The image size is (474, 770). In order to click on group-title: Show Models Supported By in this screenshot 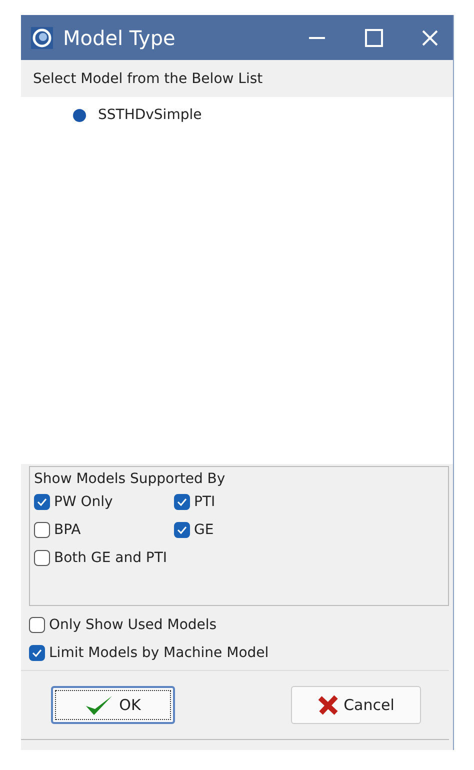, I will do `click(130, 479)`.